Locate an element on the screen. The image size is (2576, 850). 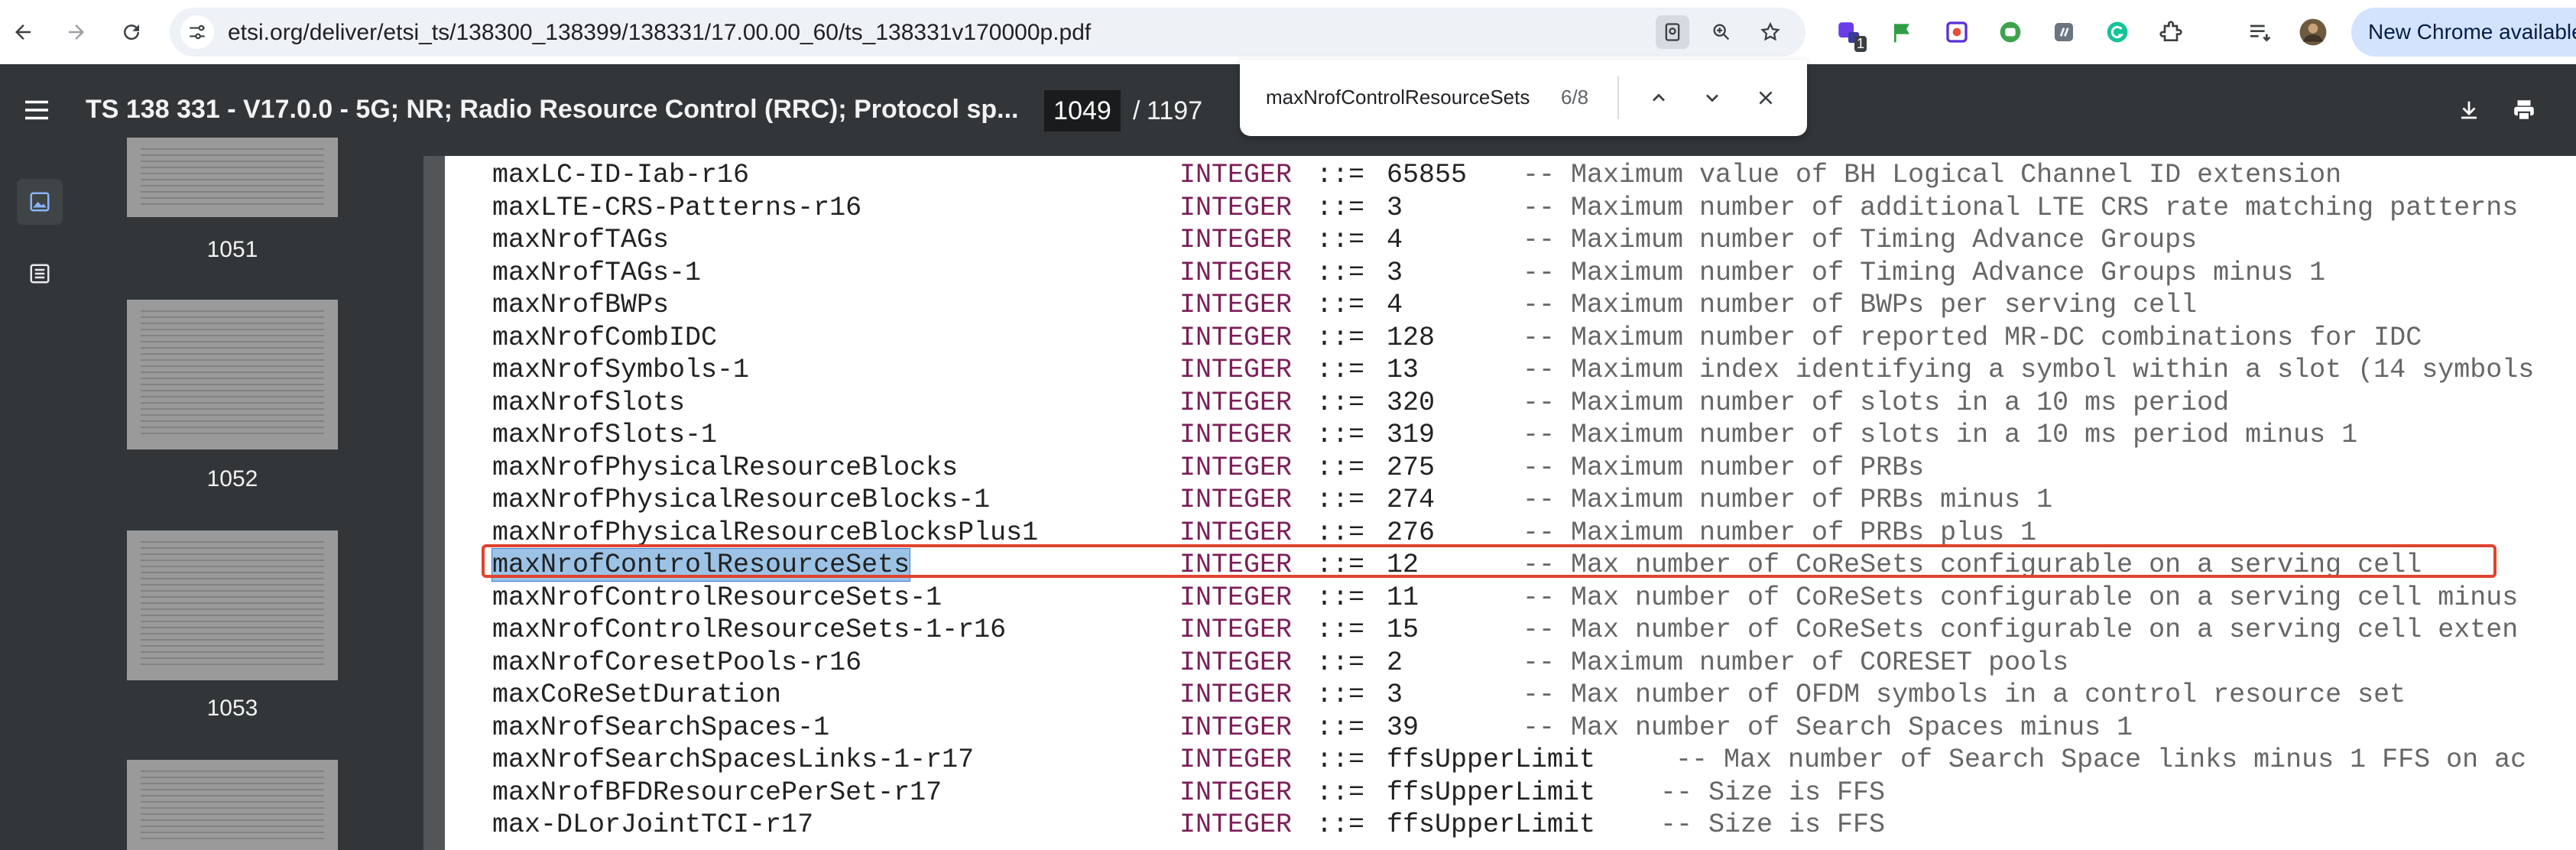
constant-name: maxNrofSearchSpaces-1 is located at coordinates (661, 728).